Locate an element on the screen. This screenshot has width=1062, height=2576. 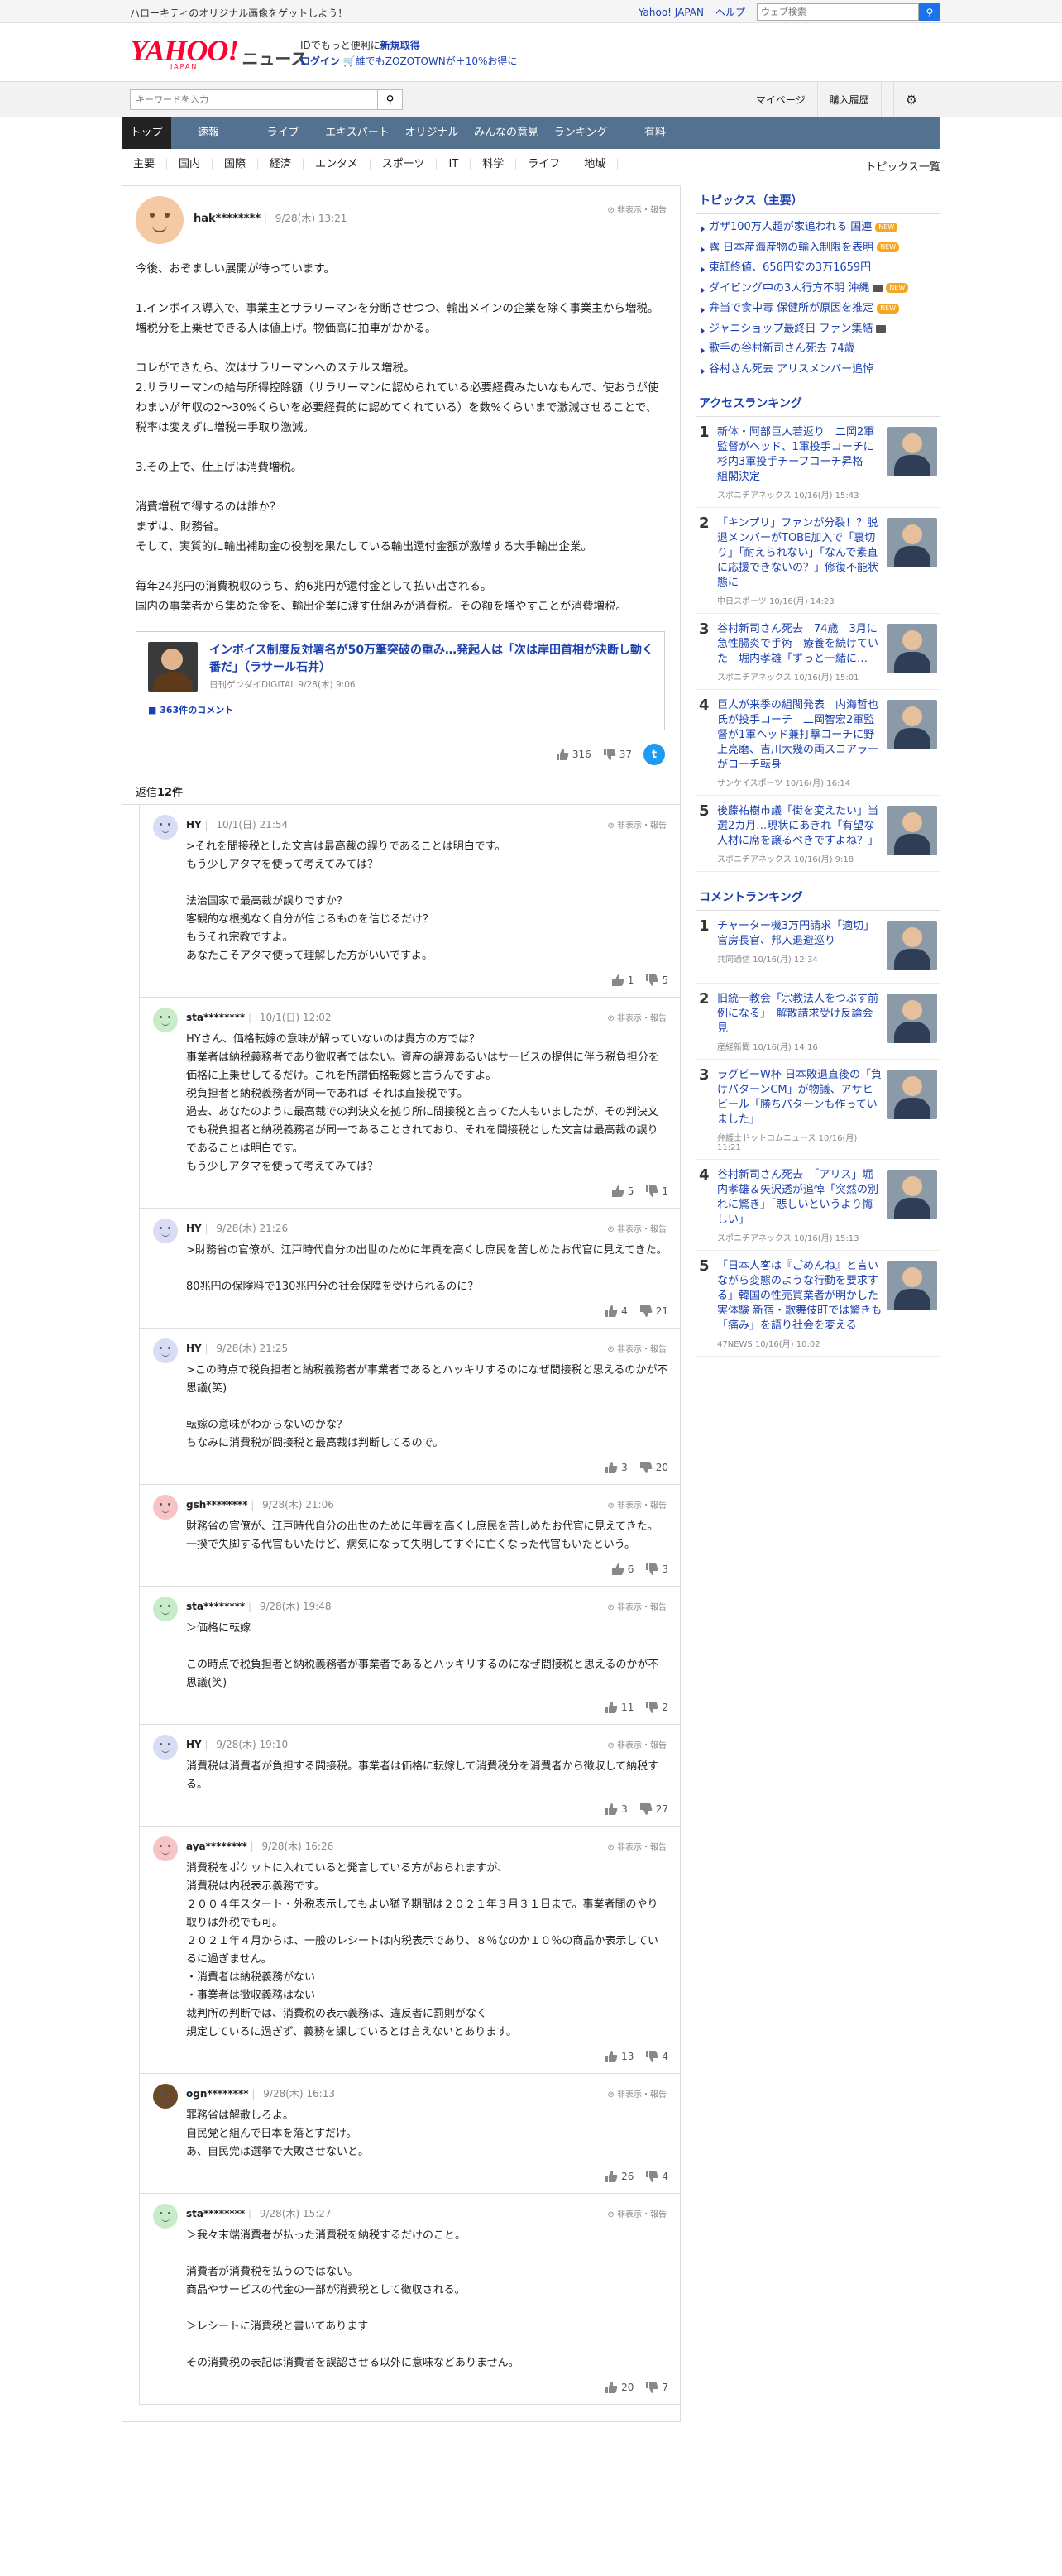
dislike-button: 21 is located at coordinates (653, 1311).